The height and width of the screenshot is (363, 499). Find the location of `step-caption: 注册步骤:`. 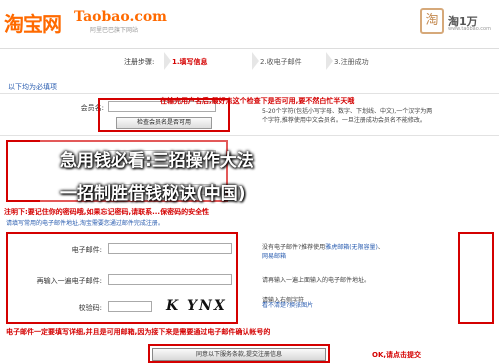

step-caption: 注册步骤: is located at coordinates (139, 62).